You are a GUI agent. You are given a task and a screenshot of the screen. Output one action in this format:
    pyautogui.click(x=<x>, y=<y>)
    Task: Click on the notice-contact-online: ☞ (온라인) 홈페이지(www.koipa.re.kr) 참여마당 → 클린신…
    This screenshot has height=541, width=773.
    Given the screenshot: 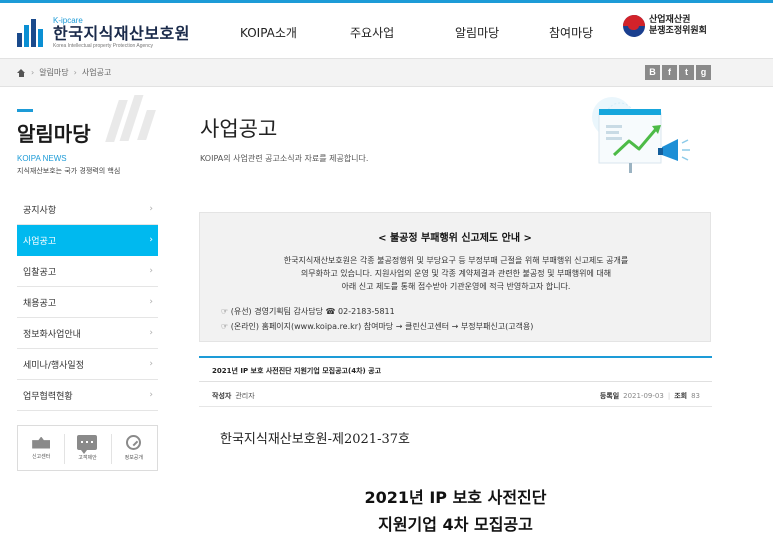 What is the action you would take?
    pyautogui.click(x=377, y=326)
    